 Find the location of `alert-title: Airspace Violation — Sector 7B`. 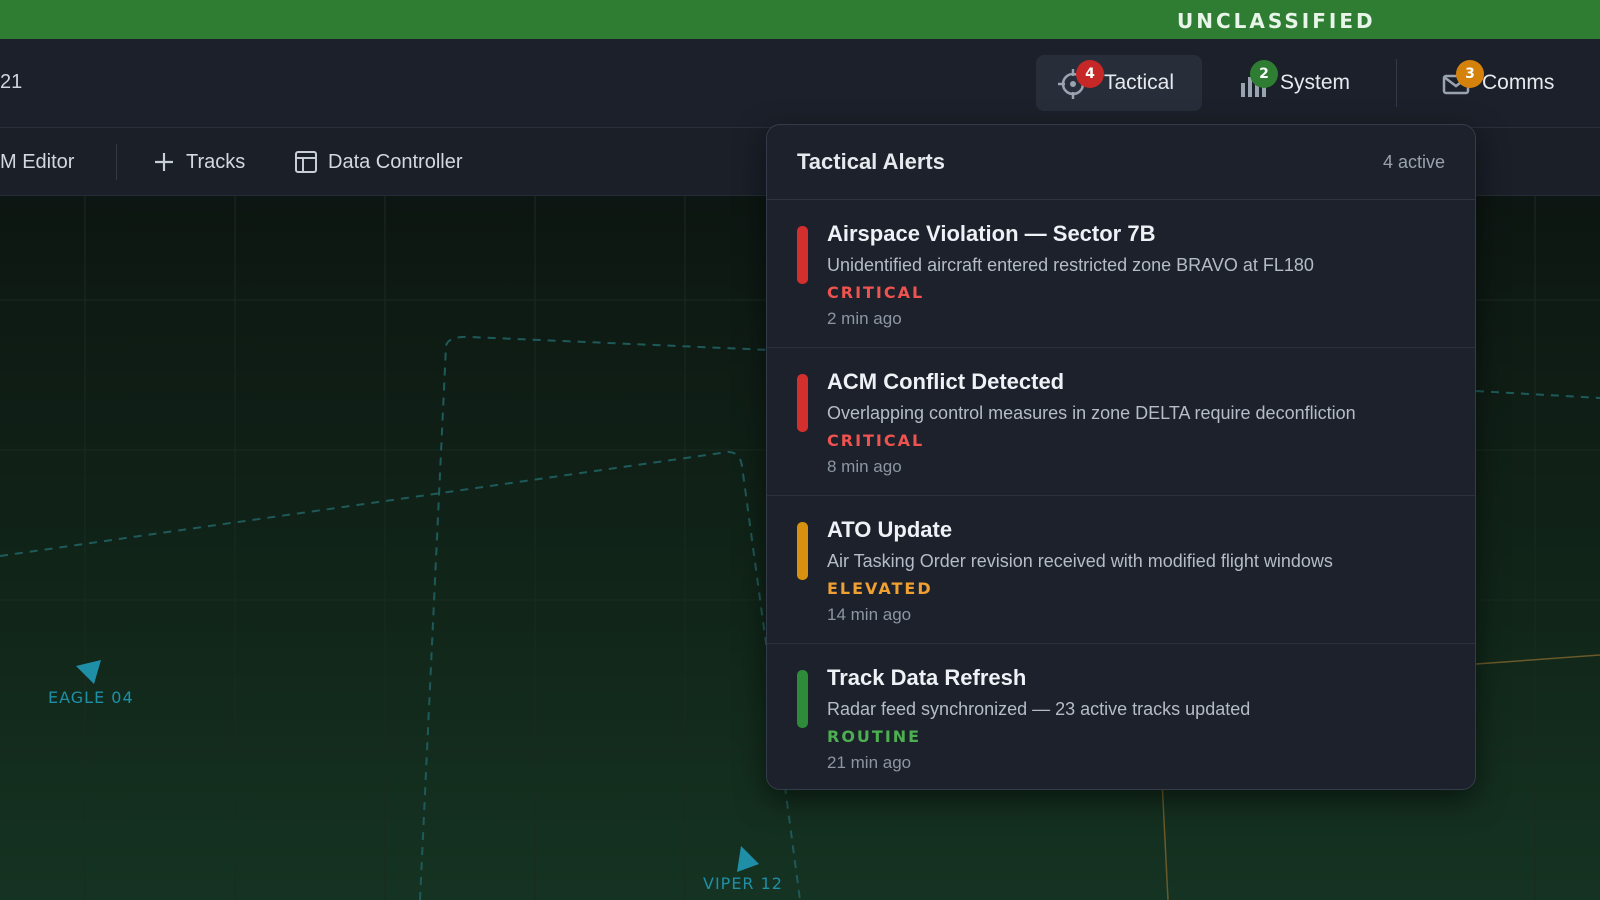

alert-title: Airspace Violation — Sector 7B is located at coordinates (991, 233).